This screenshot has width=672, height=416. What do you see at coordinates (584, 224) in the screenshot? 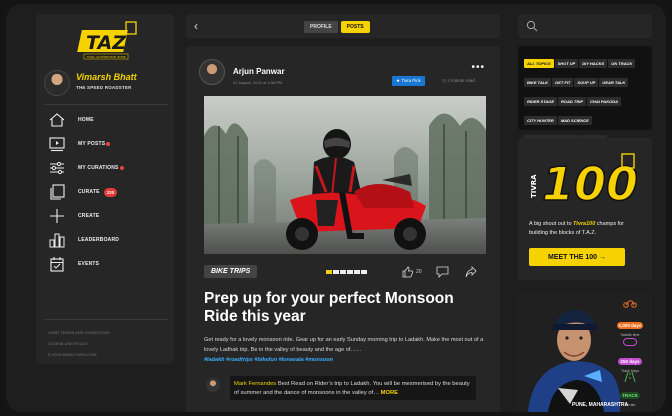
I see `promo-highlight: Tivra100` at bounding box center [584, 224].